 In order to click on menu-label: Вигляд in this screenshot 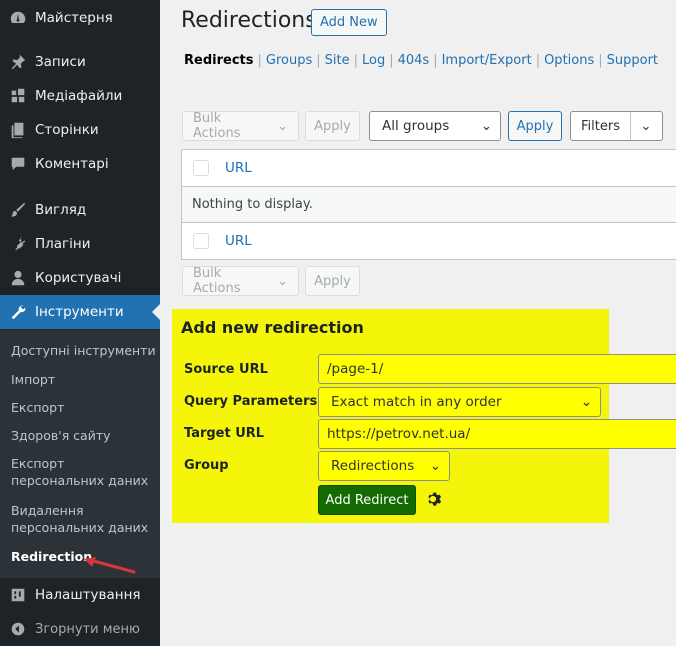, I will do `click(61, 210)`.